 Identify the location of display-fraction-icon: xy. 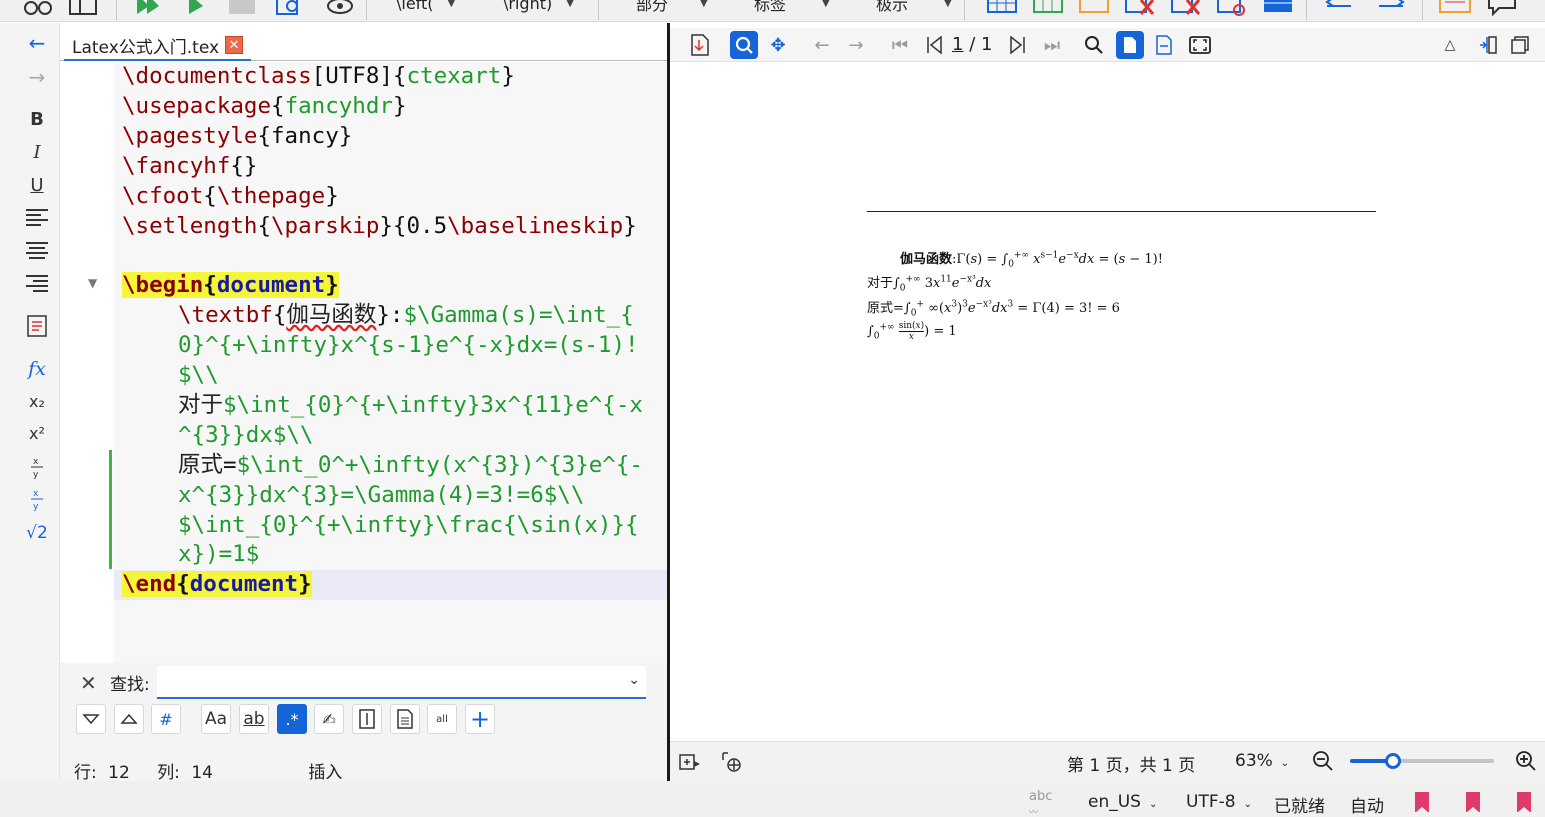
(37, 499).